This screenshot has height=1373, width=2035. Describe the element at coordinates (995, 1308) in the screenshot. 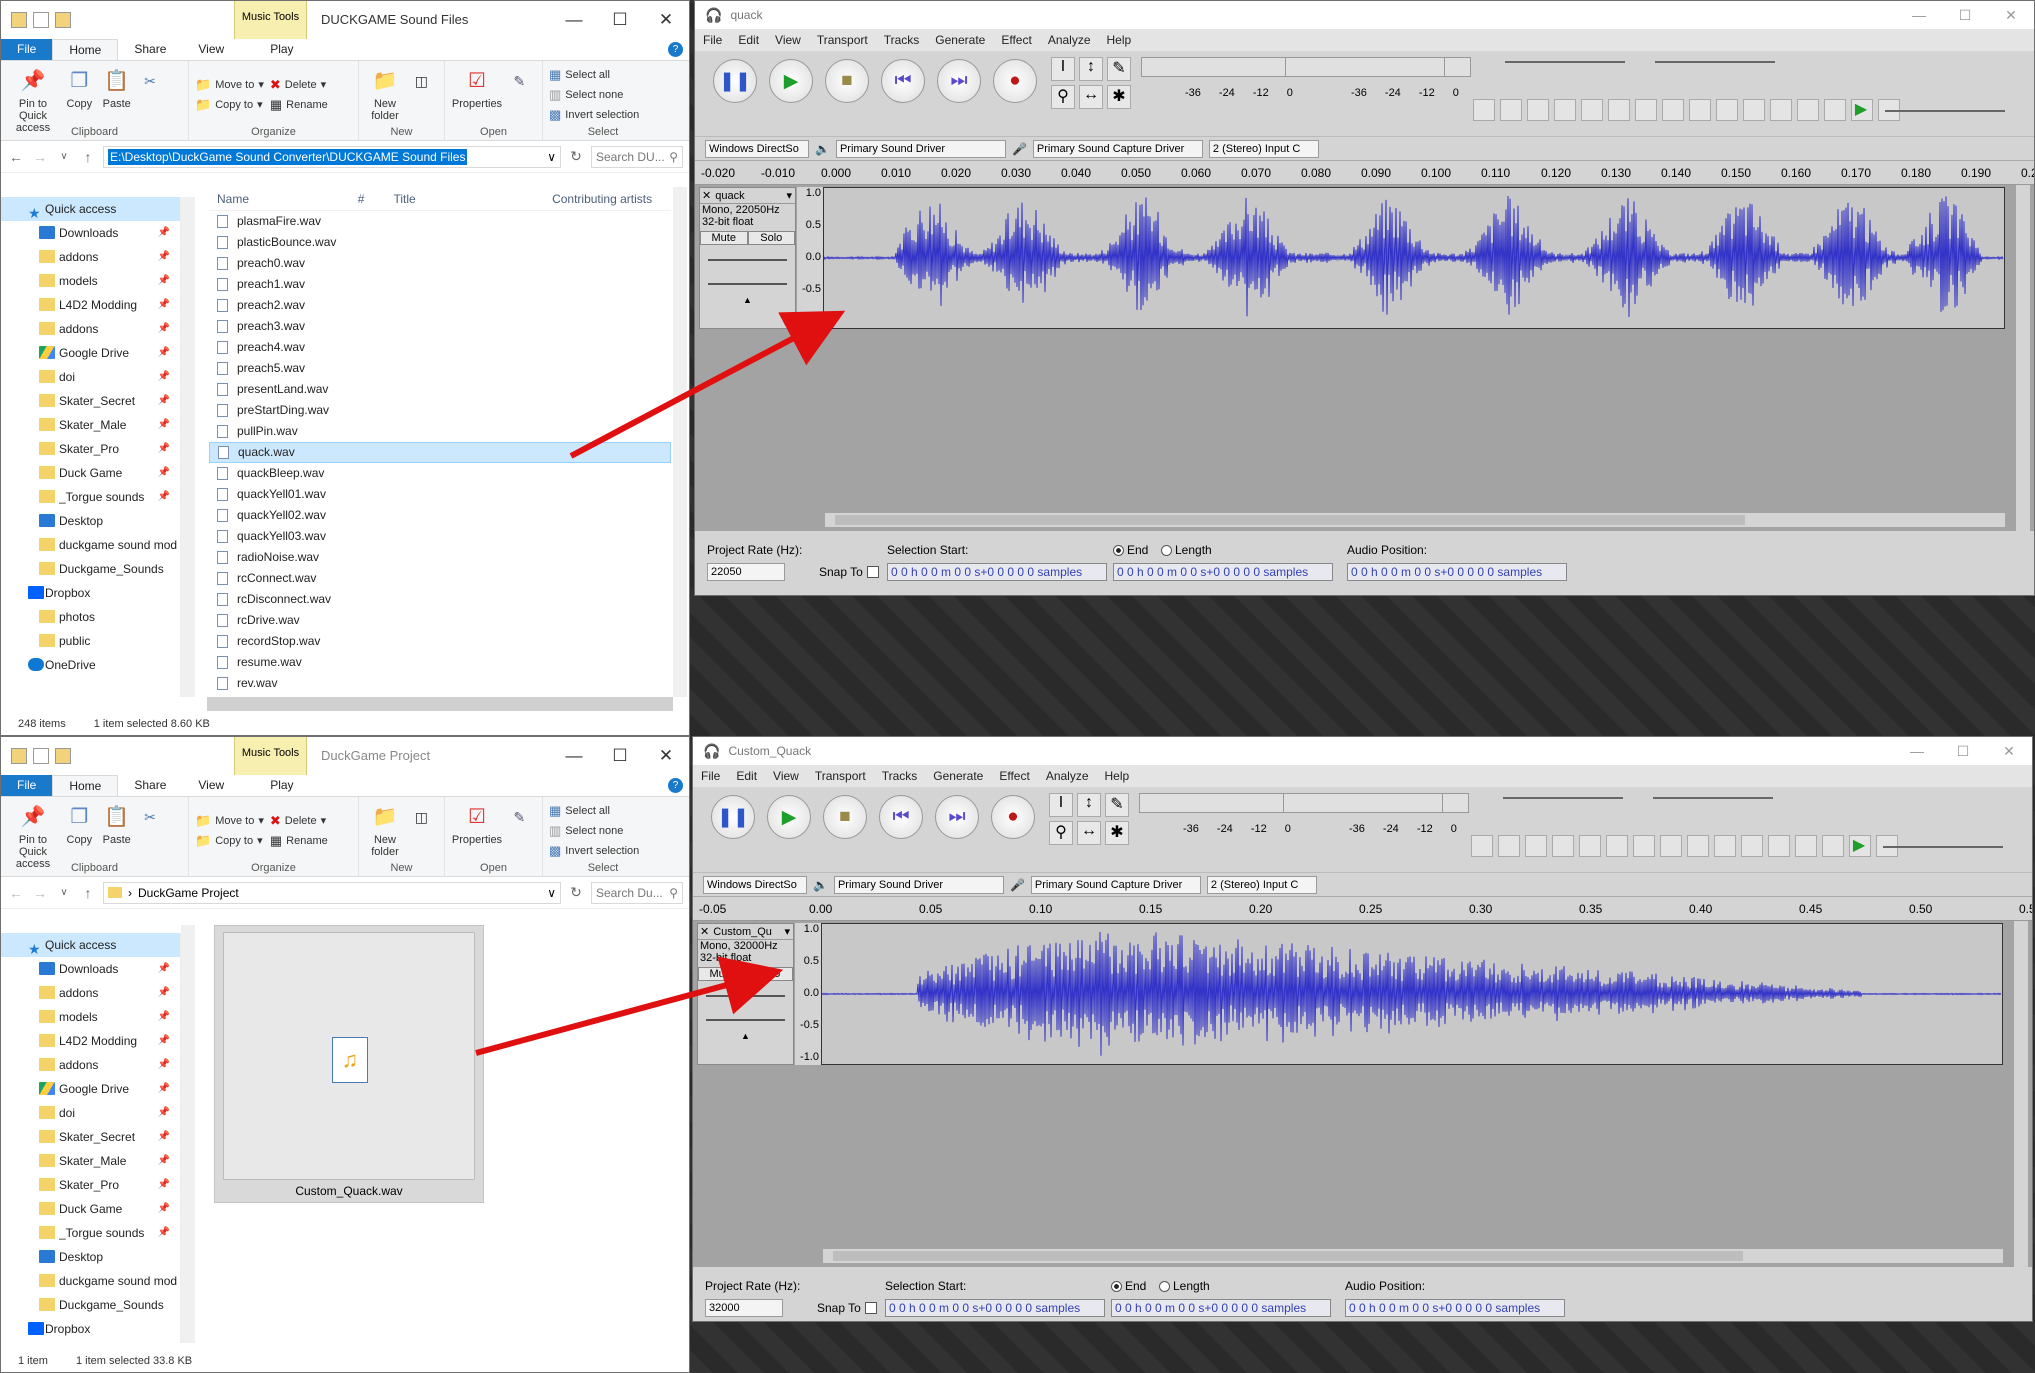

I see `selection-start-field: 0 0 h 0 0 m 0 0 s+0 0 0 0 0 samples` at that location.